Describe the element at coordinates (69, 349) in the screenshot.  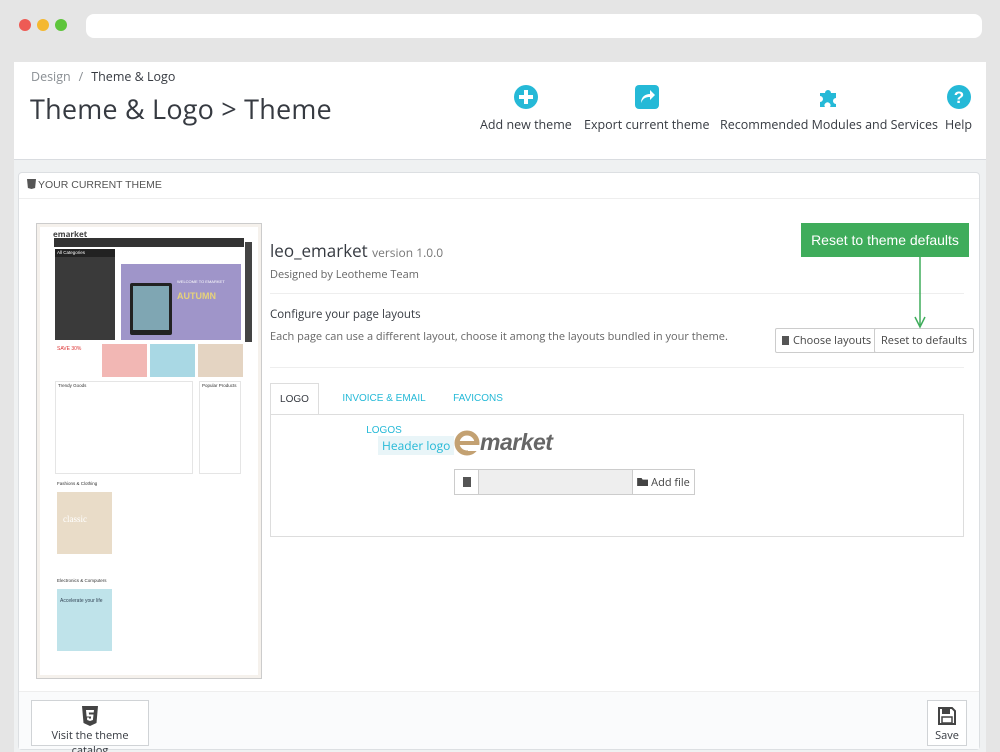
I see `preview-sale: SAVE 30%` at that location.